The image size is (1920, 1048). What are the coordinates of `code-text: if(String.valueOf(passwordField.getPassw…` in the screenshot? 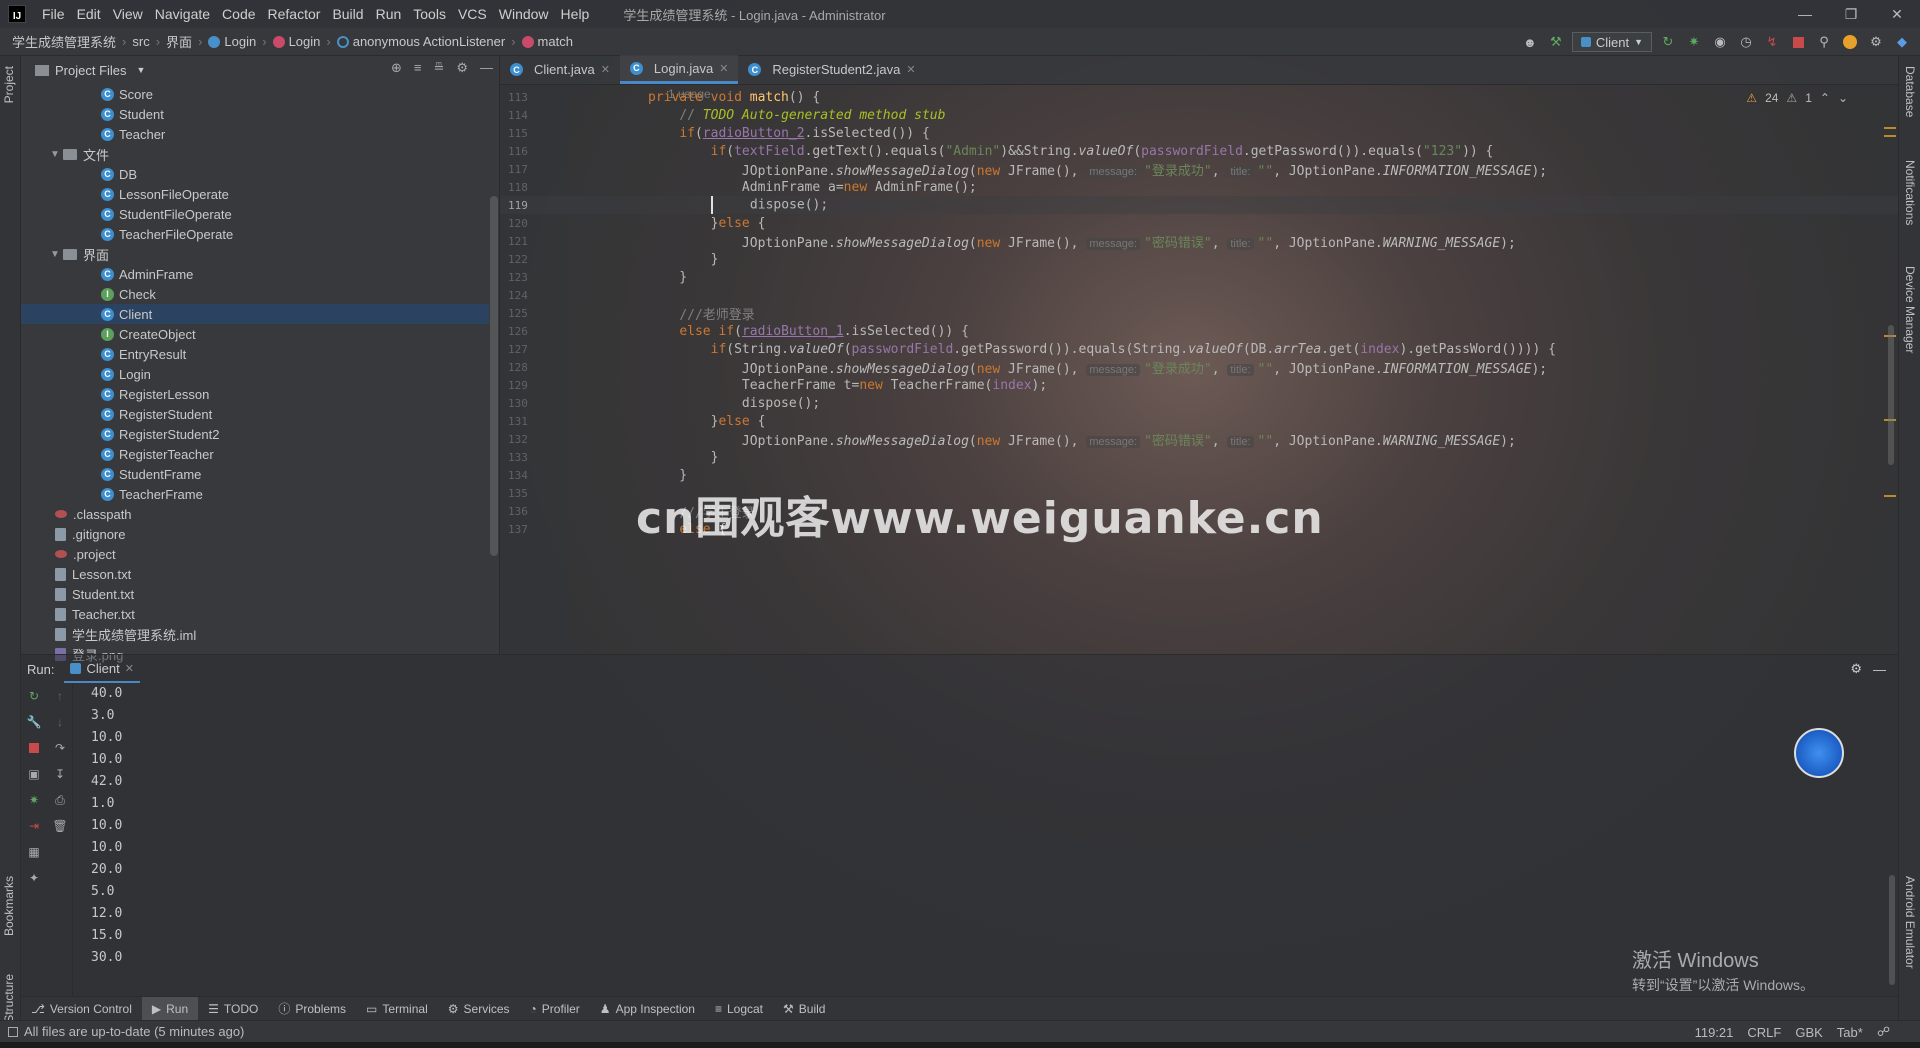 It's located at (1102, 349).